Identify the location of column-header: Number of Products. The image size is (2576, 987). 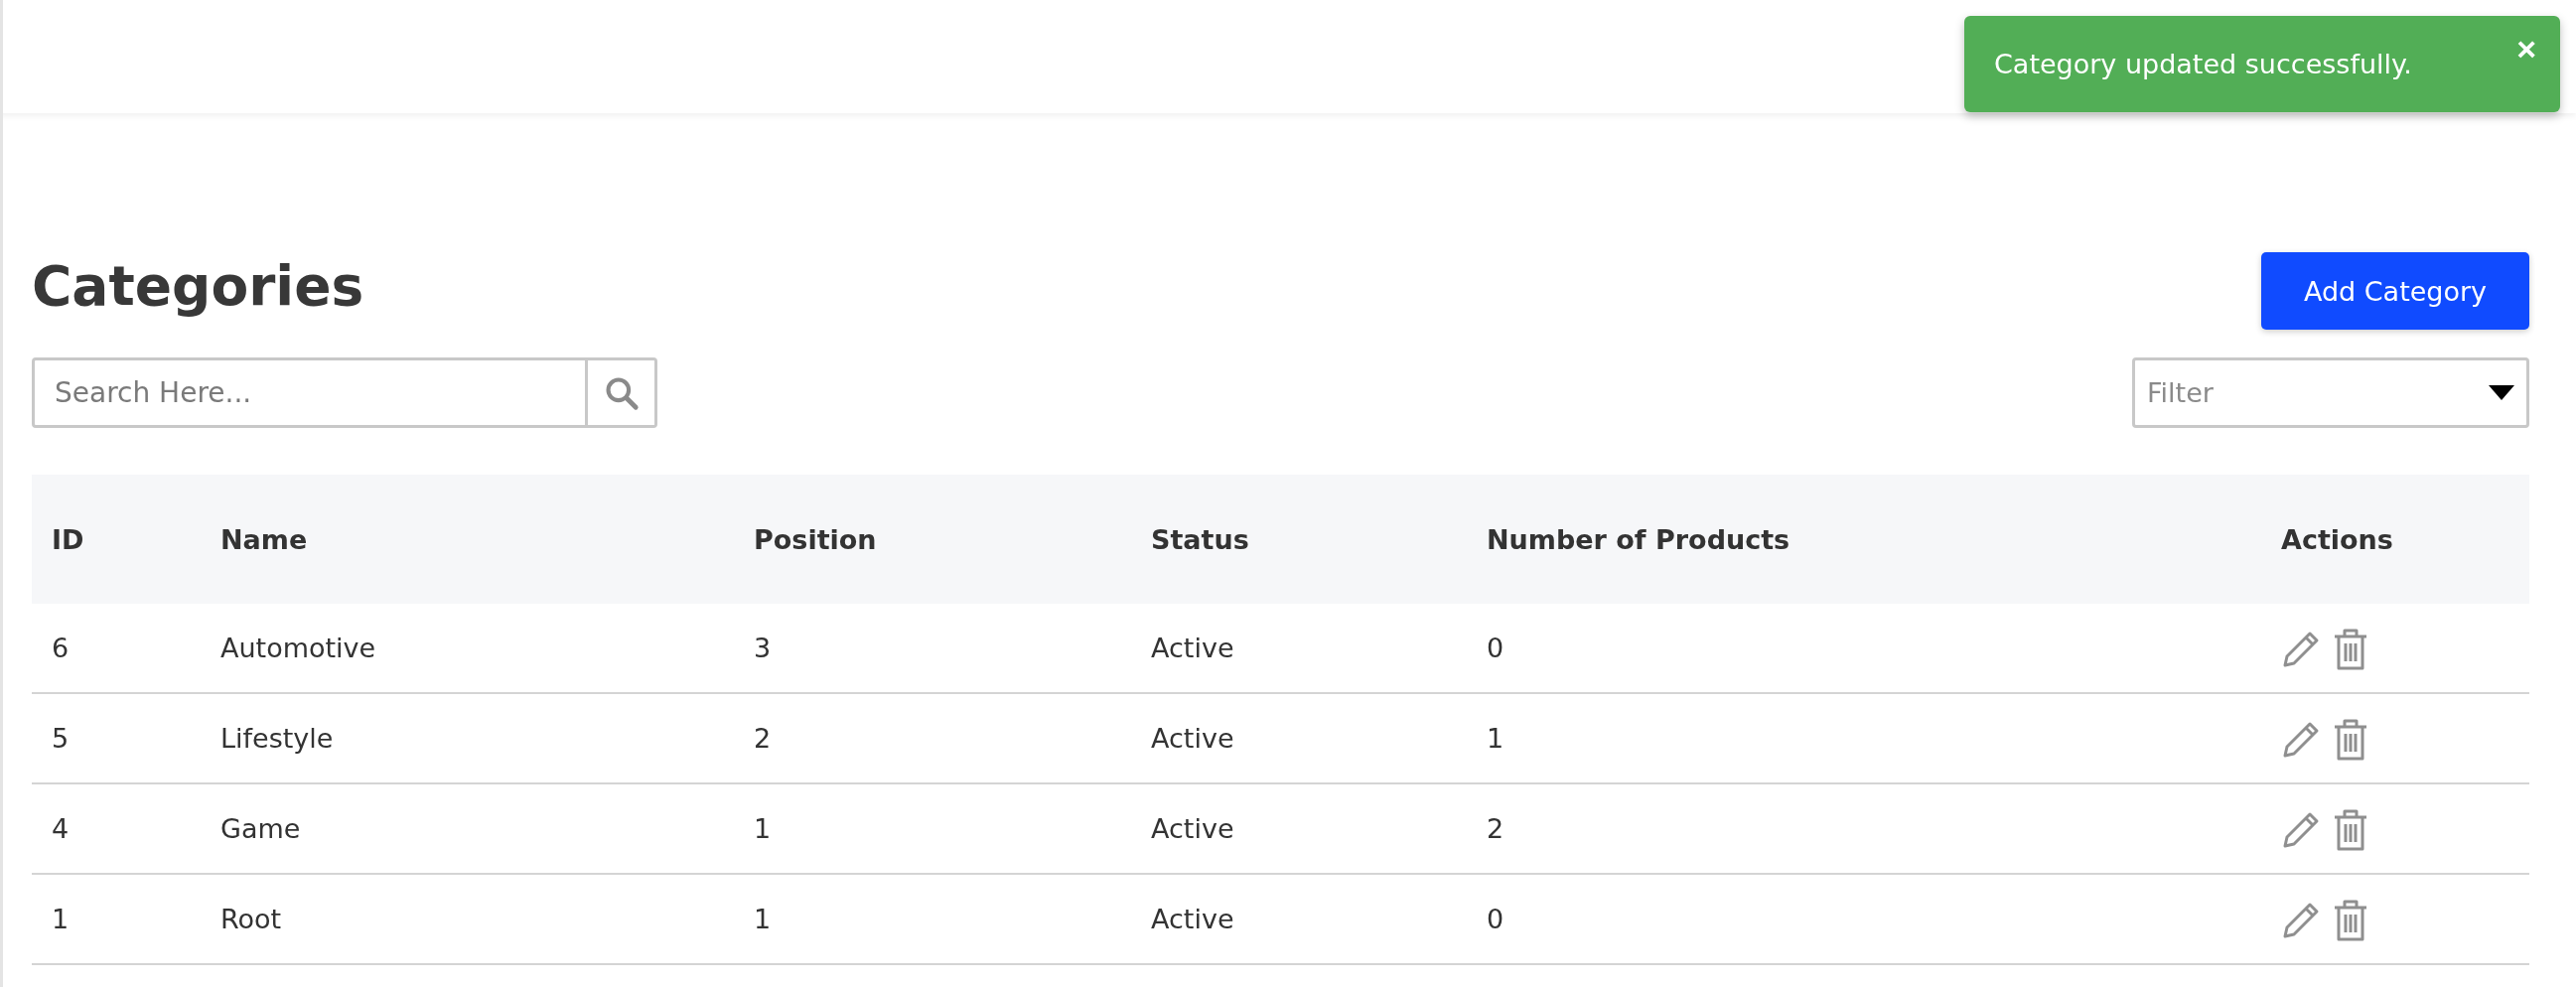
(1639, 539).